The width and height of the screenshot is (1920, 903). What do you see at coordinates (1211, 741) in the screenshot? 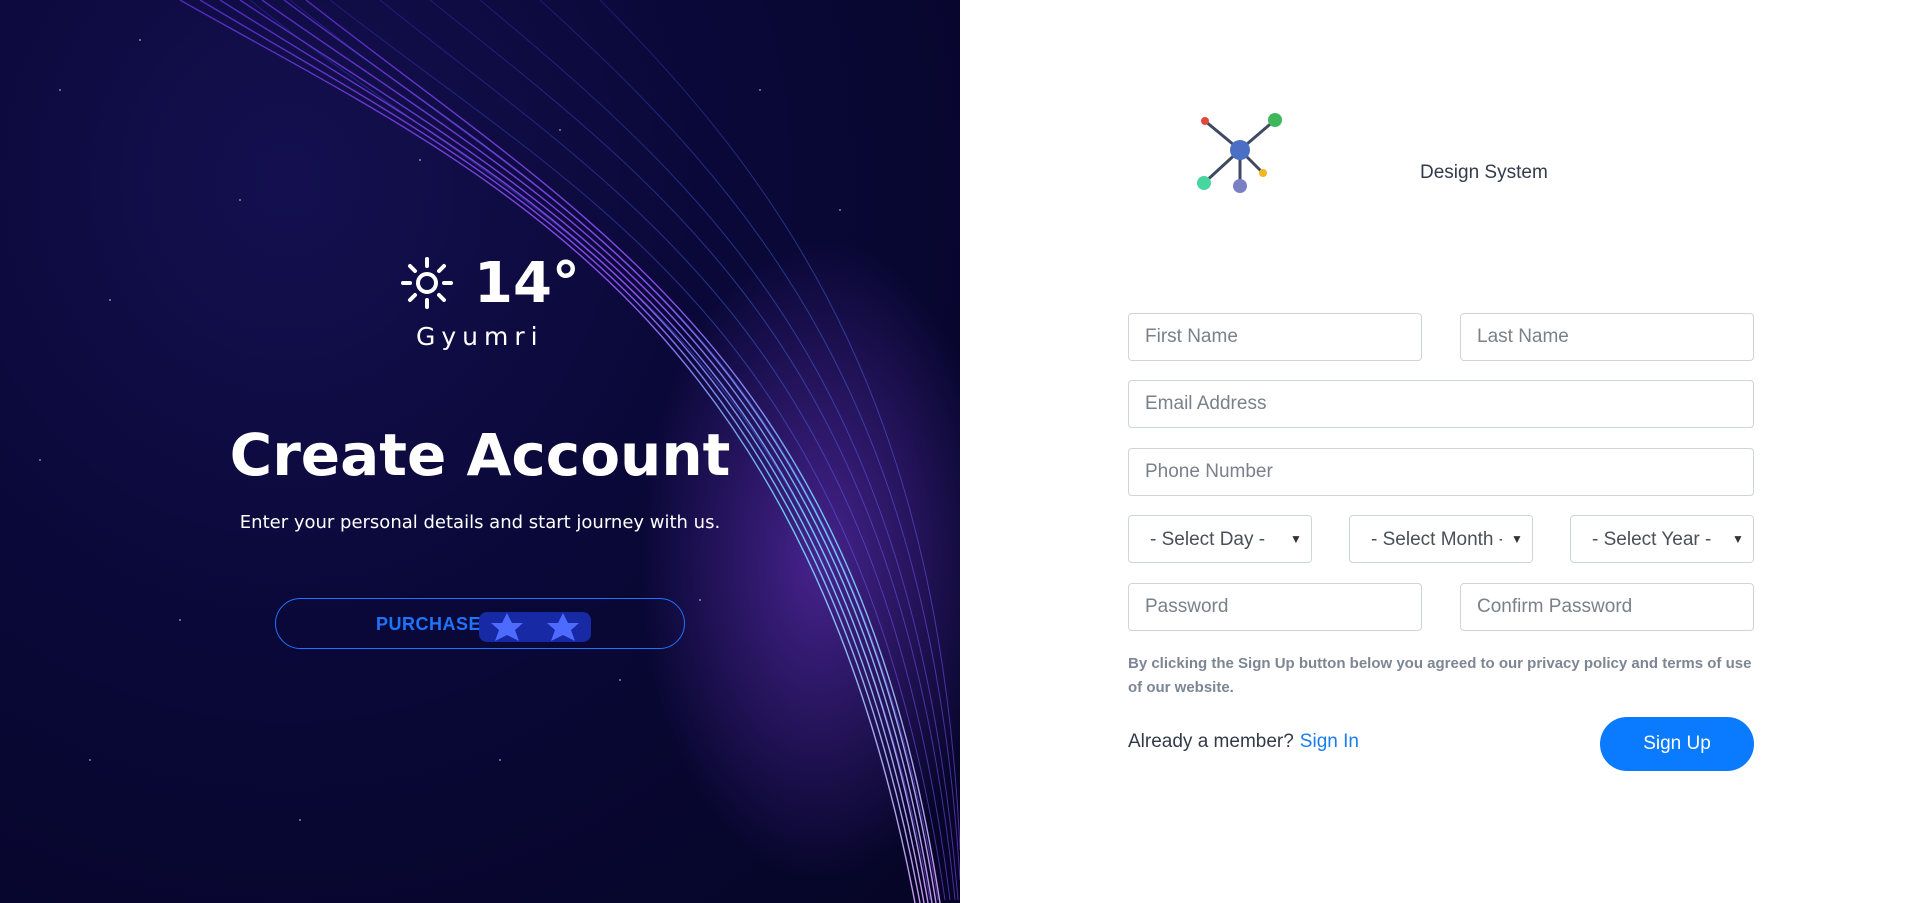
I see `member-text: Already a member?` at bounding box center [1211, 741].